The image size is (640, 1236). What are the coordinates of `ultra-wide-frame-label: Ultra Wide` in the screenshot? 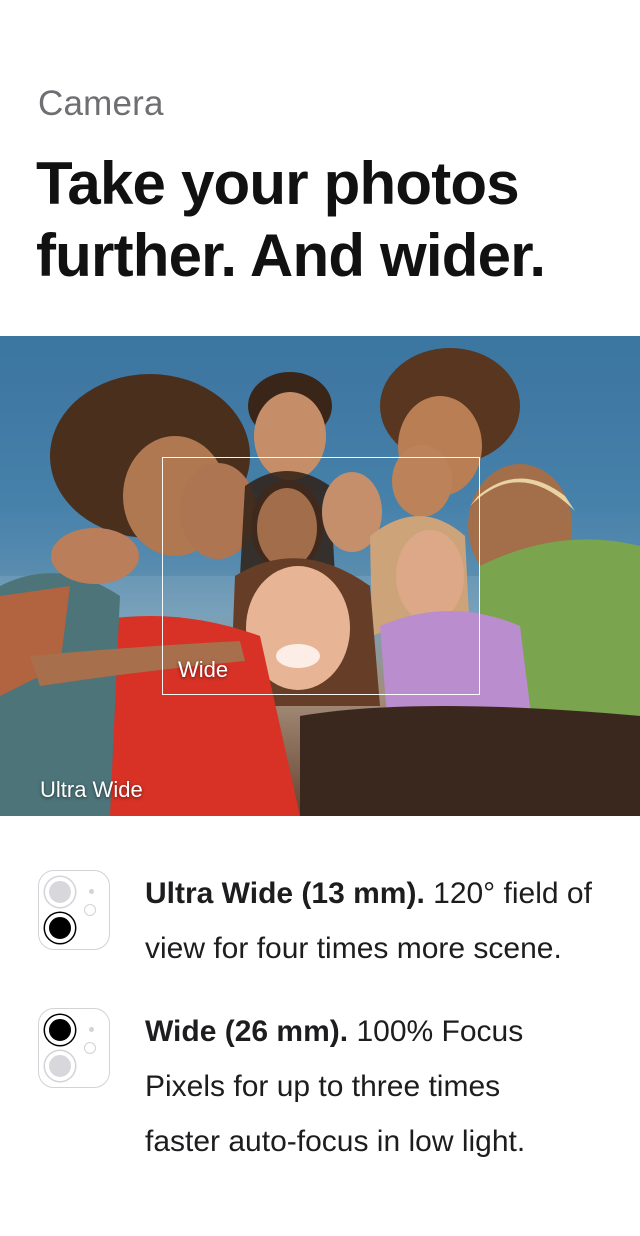 It's located at (91, 789).